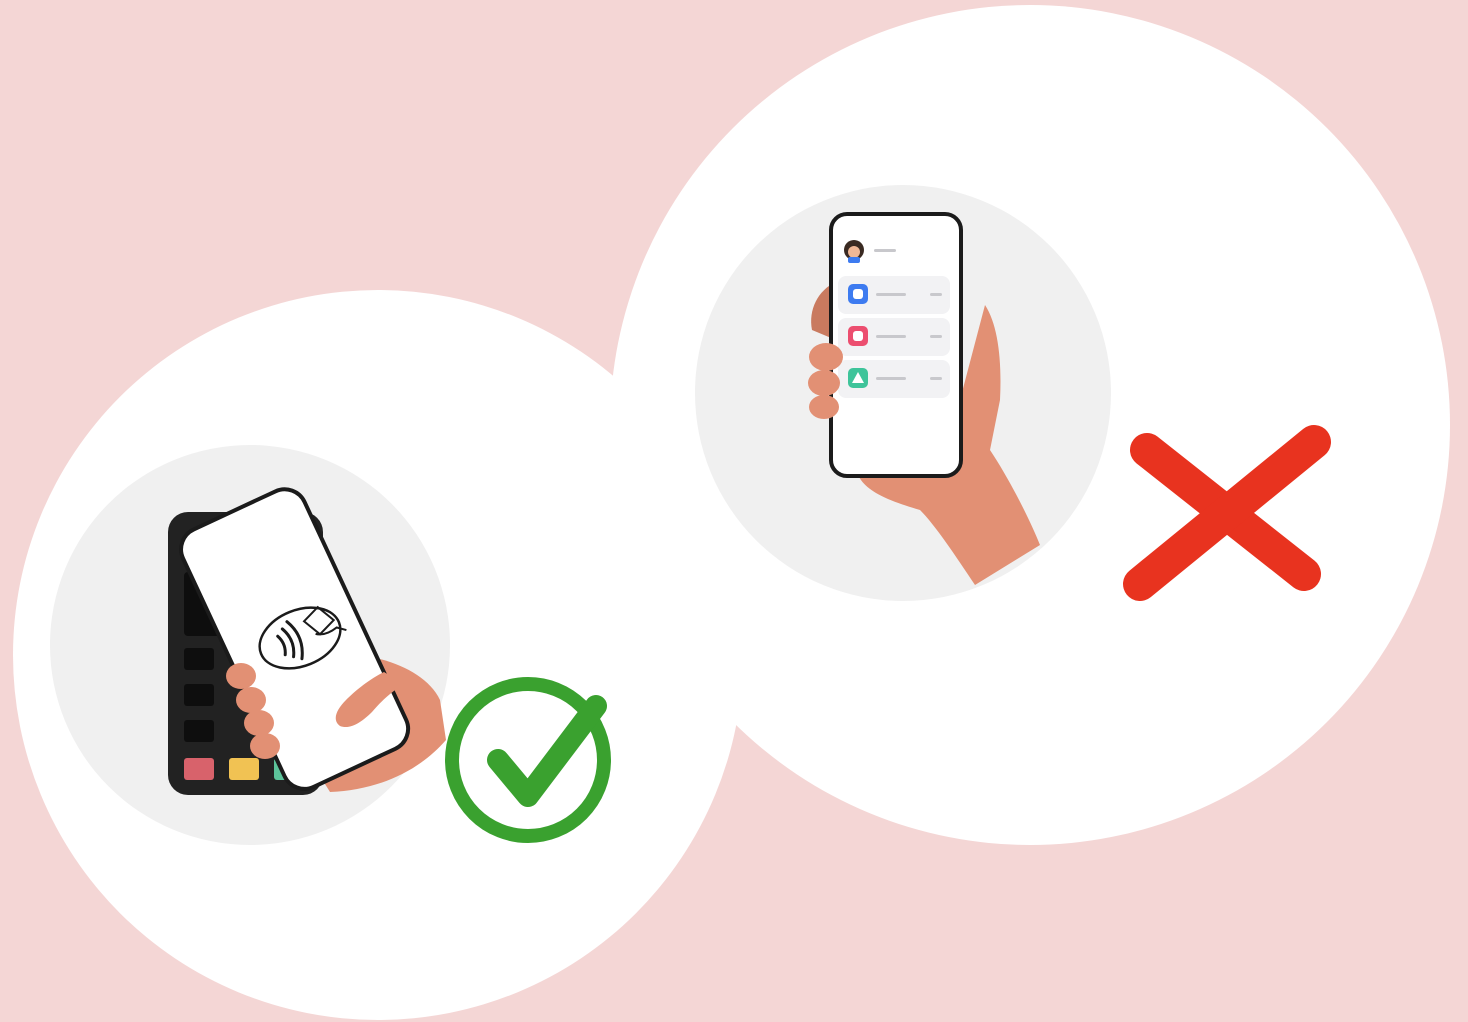 This screenshot has width=1468, height=1022. What do you see at coordinates (244, 769) in the screenshot?
I see `terminal-key-clear` at bounding box center [244, 769].